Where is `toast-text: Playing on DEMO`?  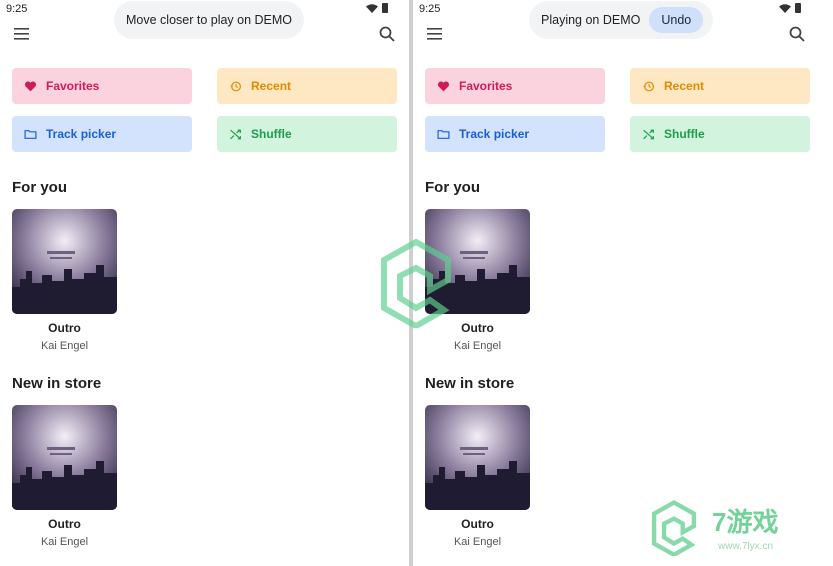 toast-text: Playing on DEMO is located at coordinates (591, 20).